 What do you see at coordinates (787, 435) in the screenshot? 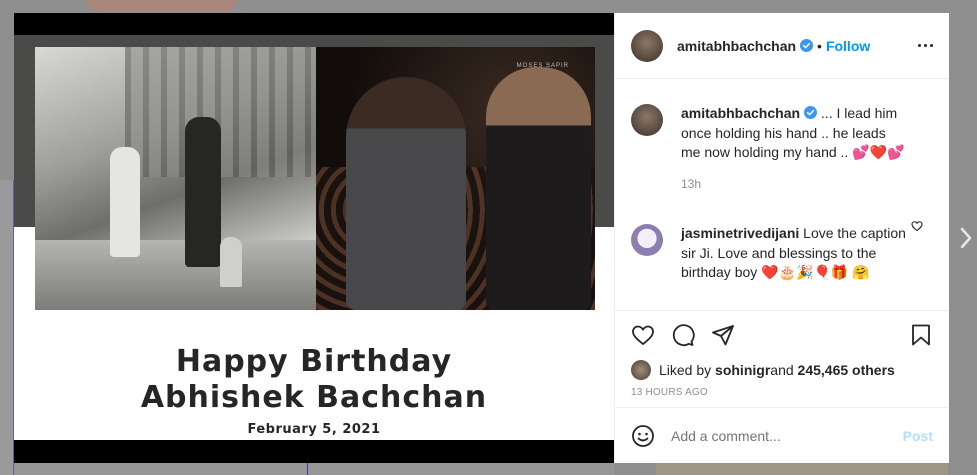
I see `comment-input` at bounding box center [787, 435].